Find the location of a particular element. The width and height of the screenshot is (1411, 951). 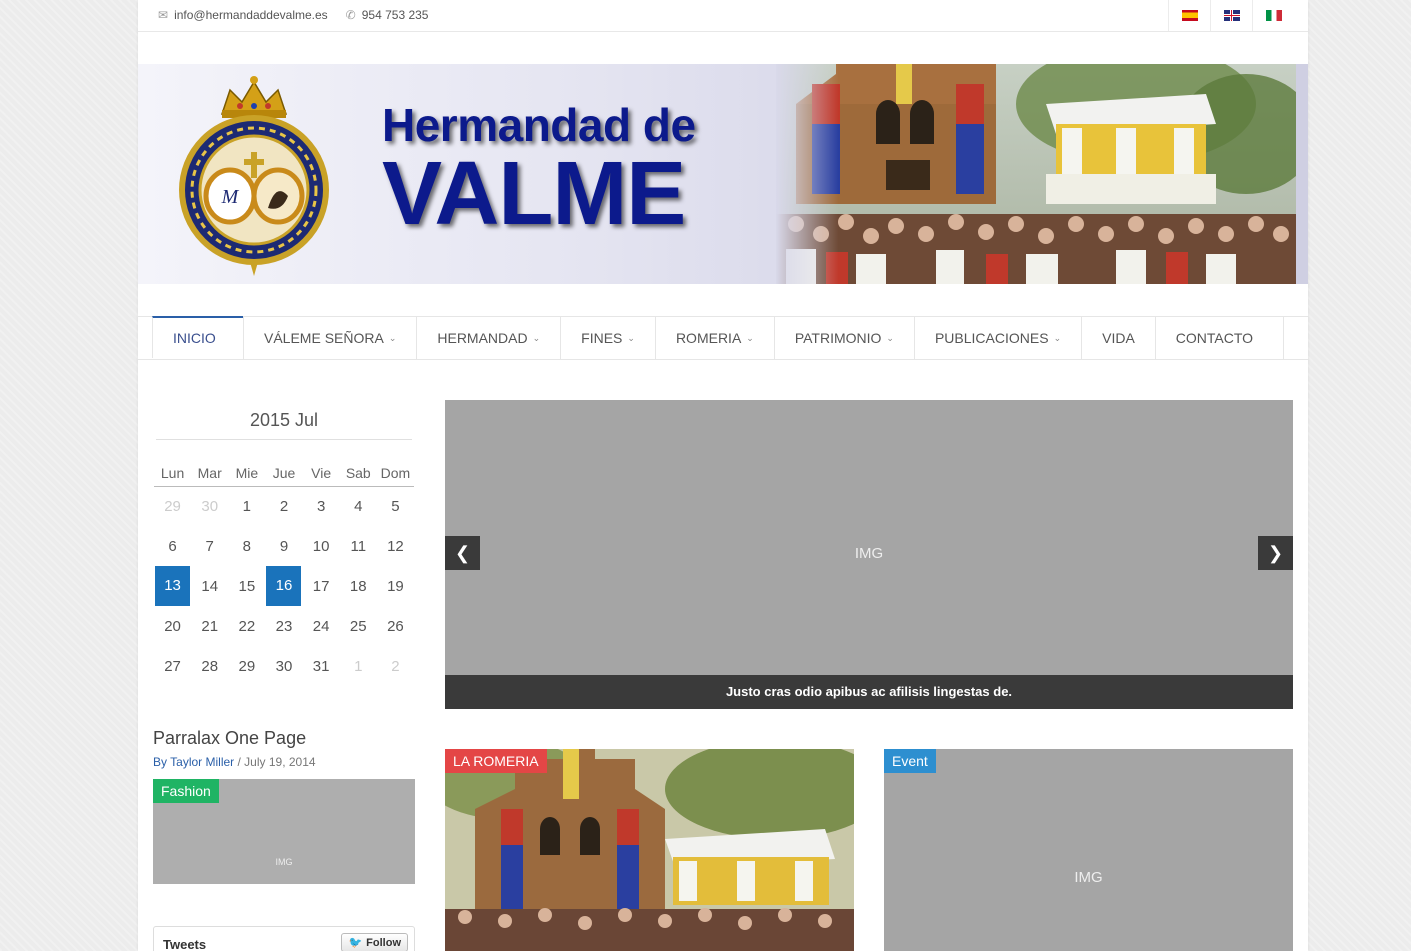

calendar-day-number: 17 is located at coordinates (321, 586).